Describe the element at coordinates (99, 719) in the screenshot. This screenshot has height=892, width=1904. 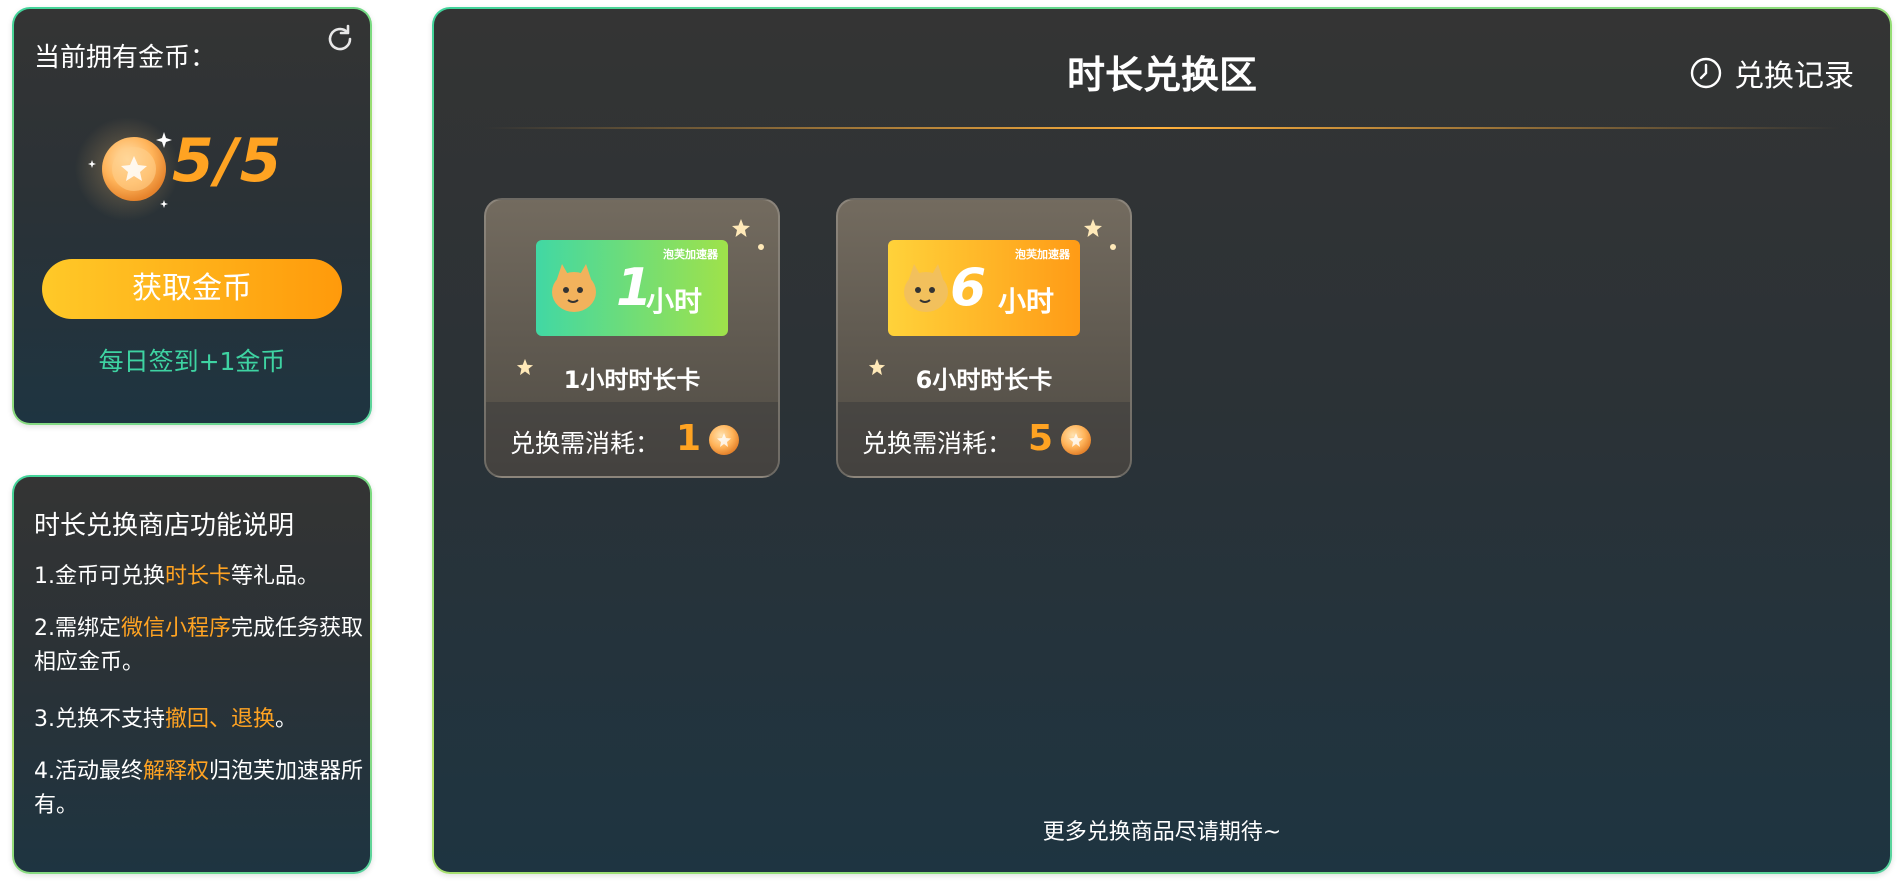
I see `desc-text: 3.兑换不支持` at that location.